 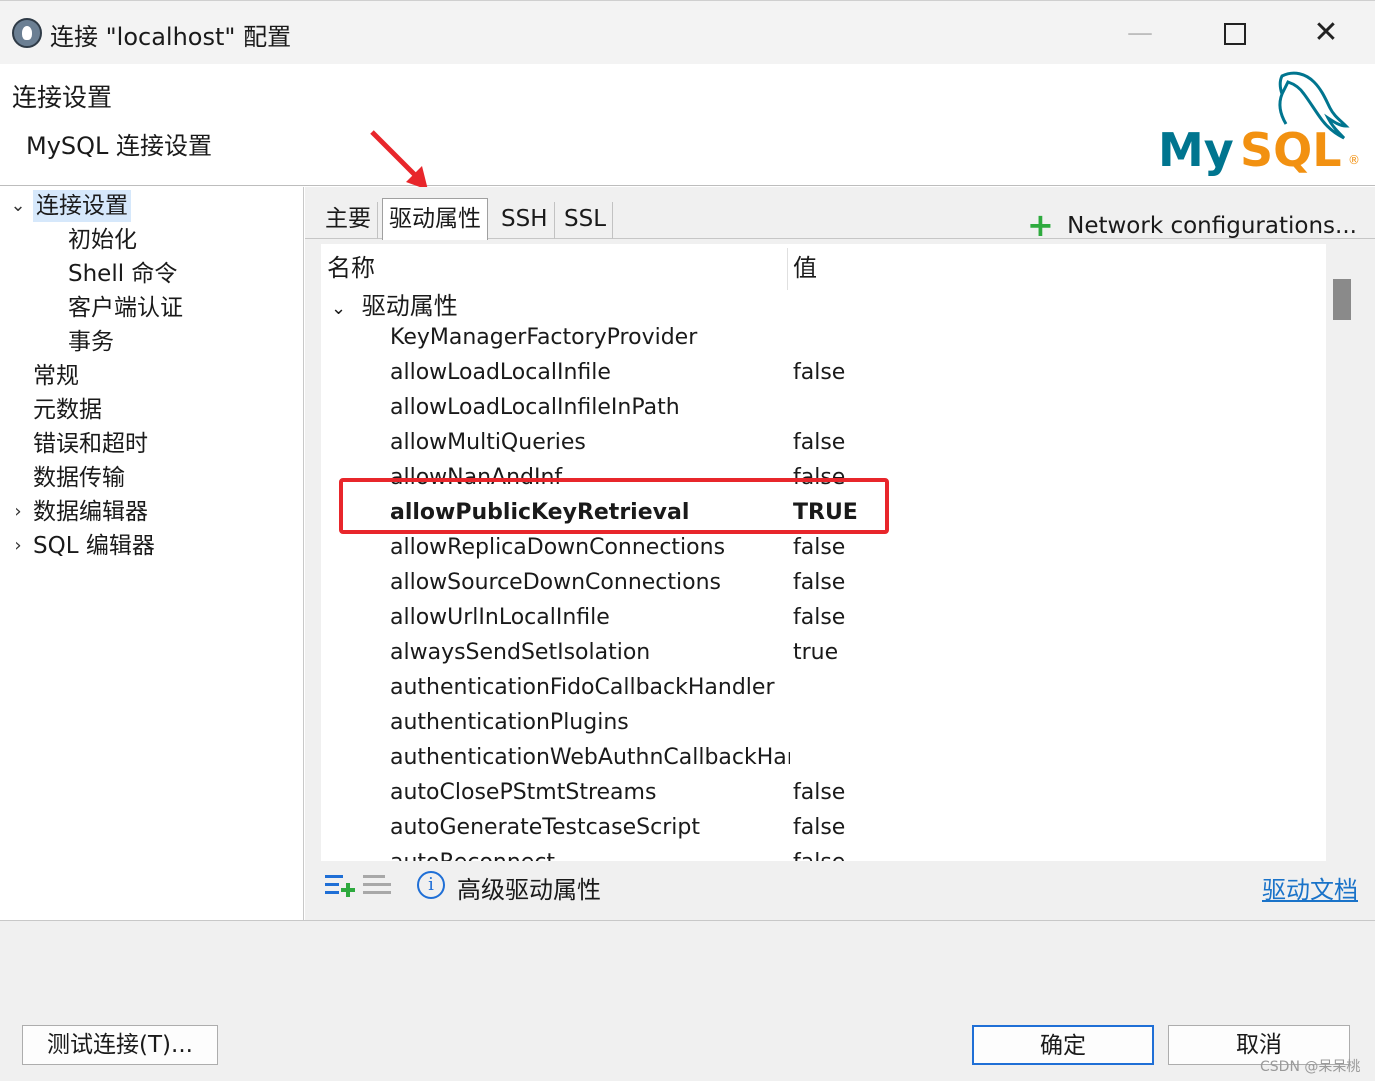 What do you see at coordinates (150, 478) in the screenshot?
I see `sidebar-item: 数据传输` at bounding box center [150, 478].